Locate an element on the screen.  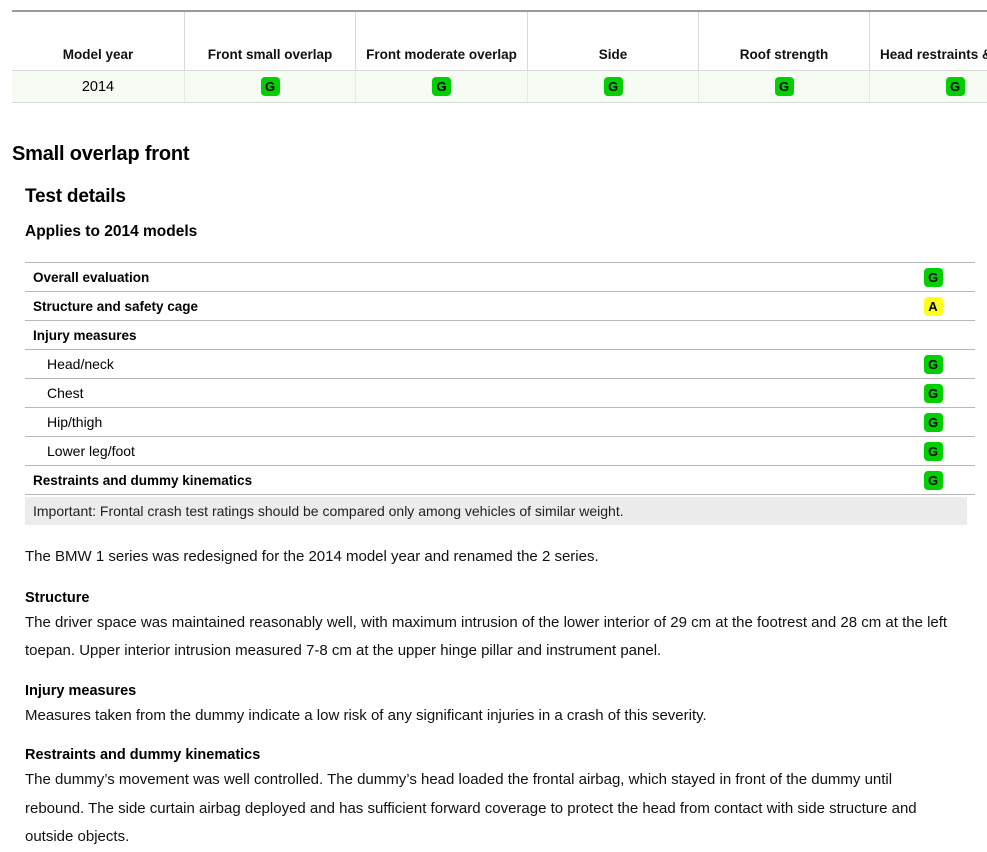
rating-badge-front-moderate-overlap: G is located at coordinates (441, 86).